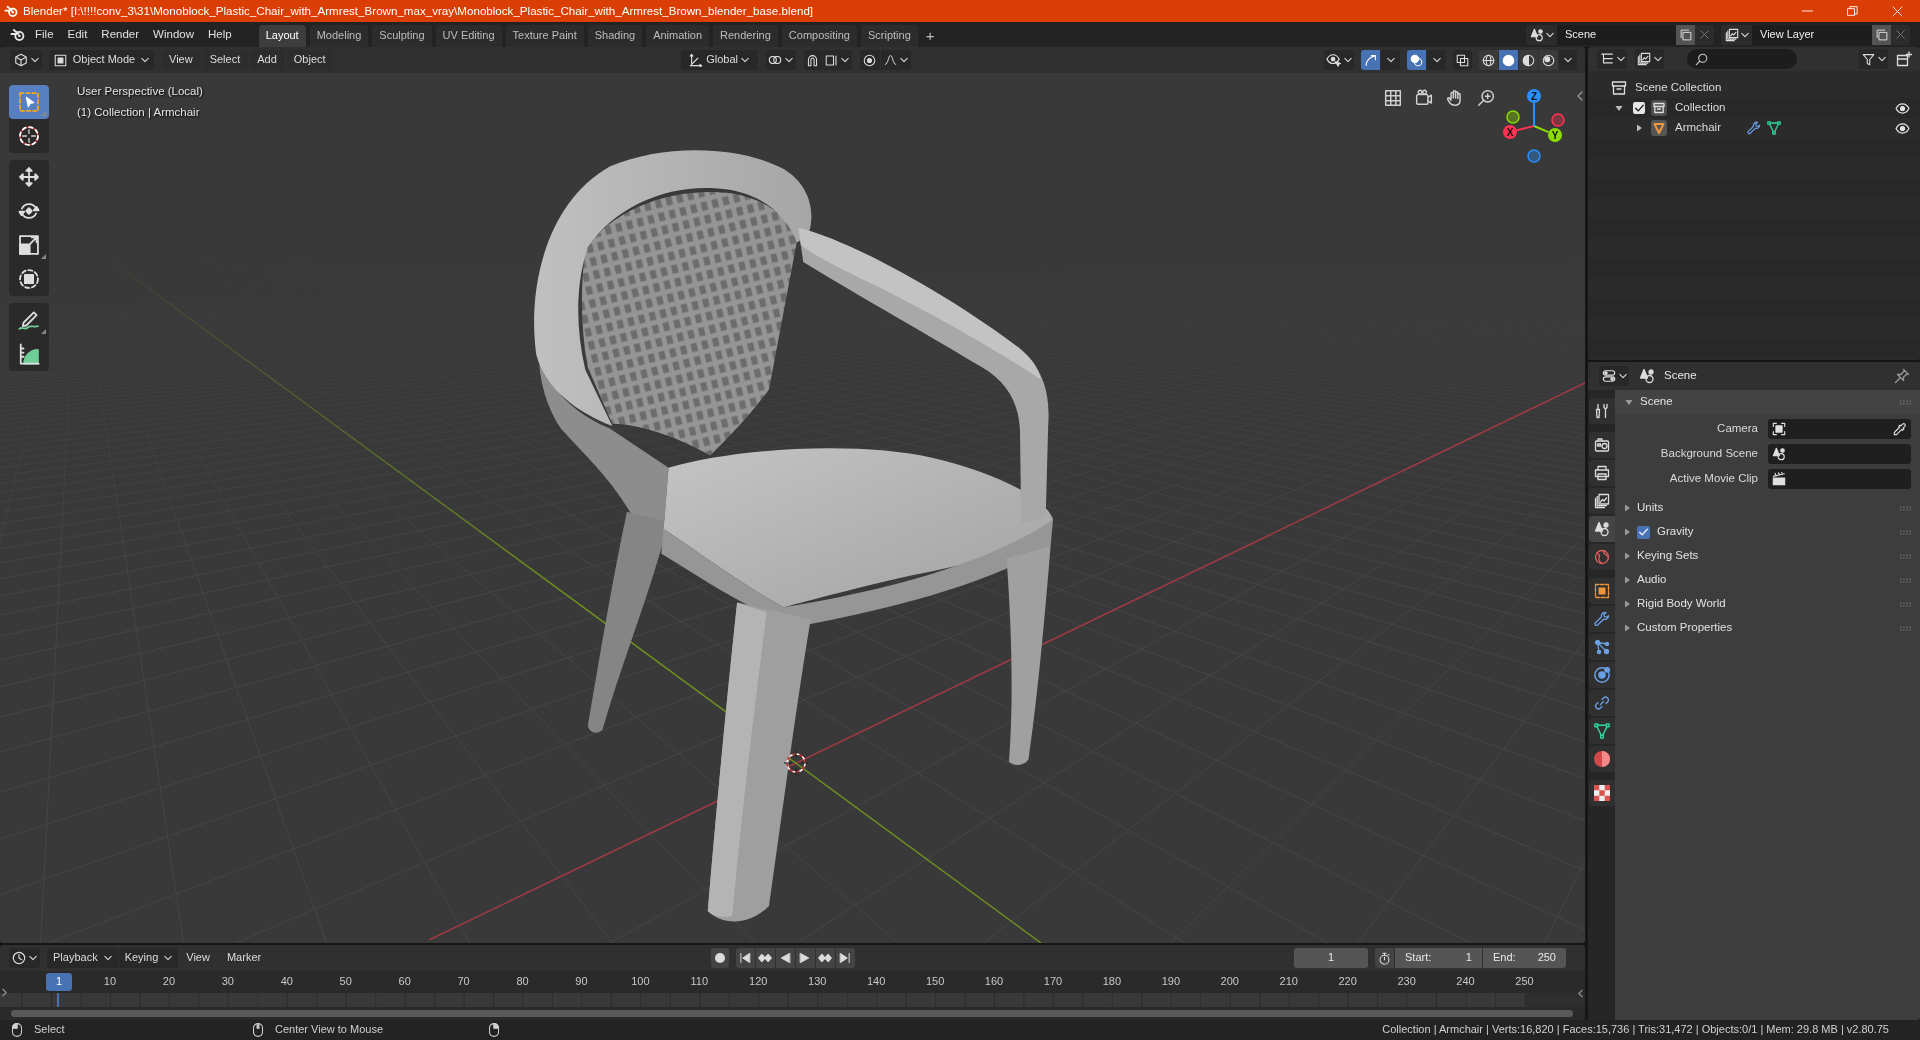 This screenshot has width=1920, height=1040. I want to click on eyedropper-icon, so click(1900, 429).